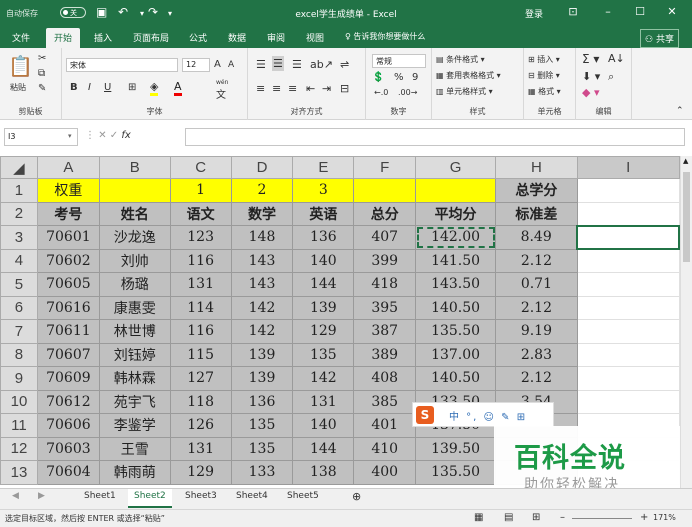 The width and height of the screenshot is (692, 527). Describe the element at coordinates (19, 284) in the screenshot. I see `row-header: 5` at that location.